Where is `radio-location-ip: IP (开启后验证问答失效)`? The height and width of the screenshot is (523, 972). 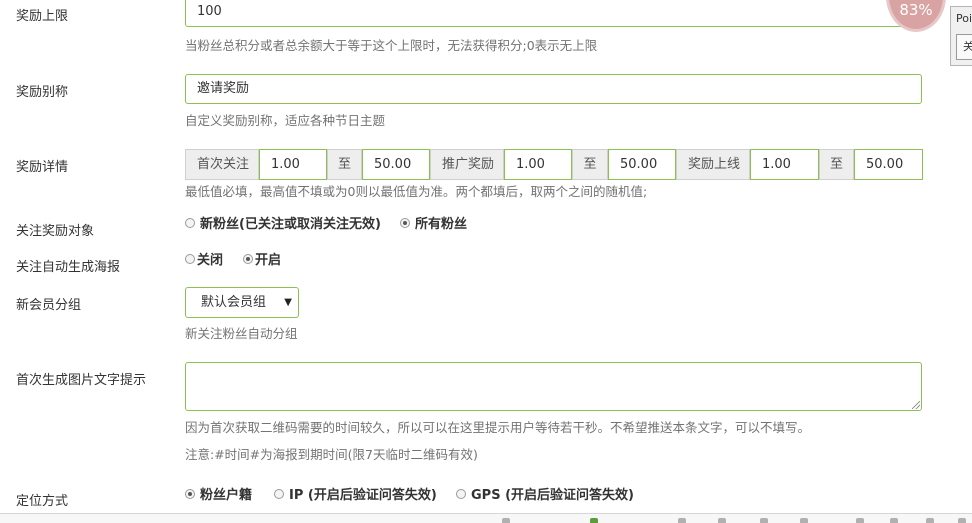 radio-location-ip: IP (开启后验证问答失效) is located at coordinates (355, 493).